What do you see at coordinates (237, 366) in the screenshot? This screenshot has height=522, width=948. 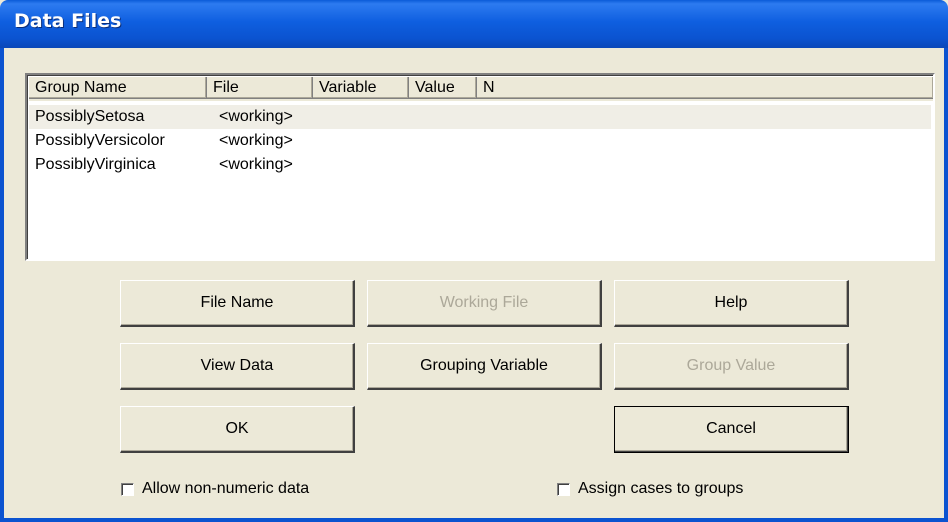 I see `view-data-button: View Data` at bounding box center [237, 366].